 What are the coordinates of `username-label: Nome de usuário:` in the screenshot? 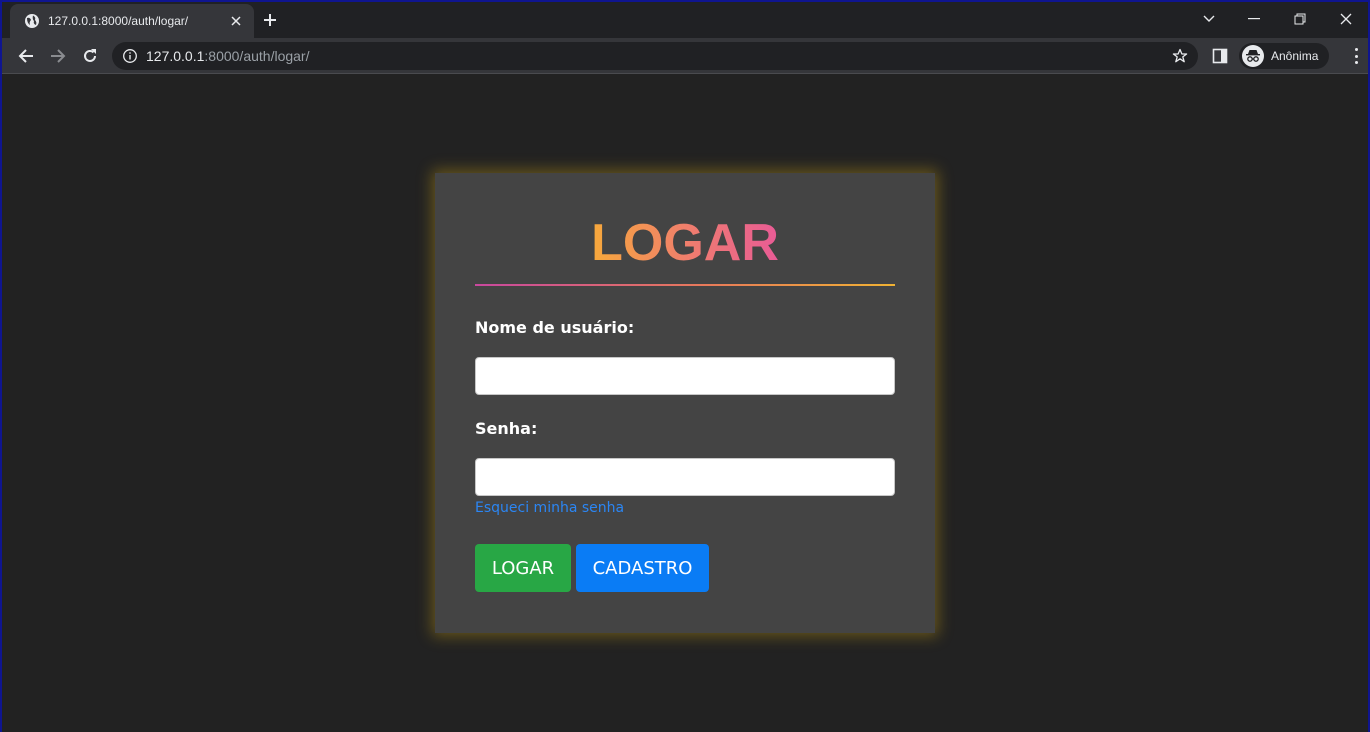 It's located at (555, 327).